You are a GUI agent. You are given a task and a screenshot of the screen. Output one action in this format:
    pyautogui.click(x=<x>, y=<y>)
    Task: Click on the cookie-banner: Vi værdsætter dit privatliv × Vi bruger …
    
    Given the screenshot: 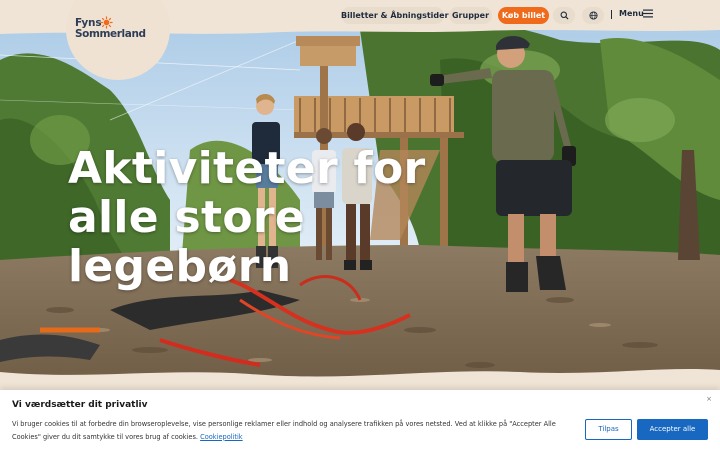 What is the action you would take?
    pyautogui.click(x=360, y=420)
    